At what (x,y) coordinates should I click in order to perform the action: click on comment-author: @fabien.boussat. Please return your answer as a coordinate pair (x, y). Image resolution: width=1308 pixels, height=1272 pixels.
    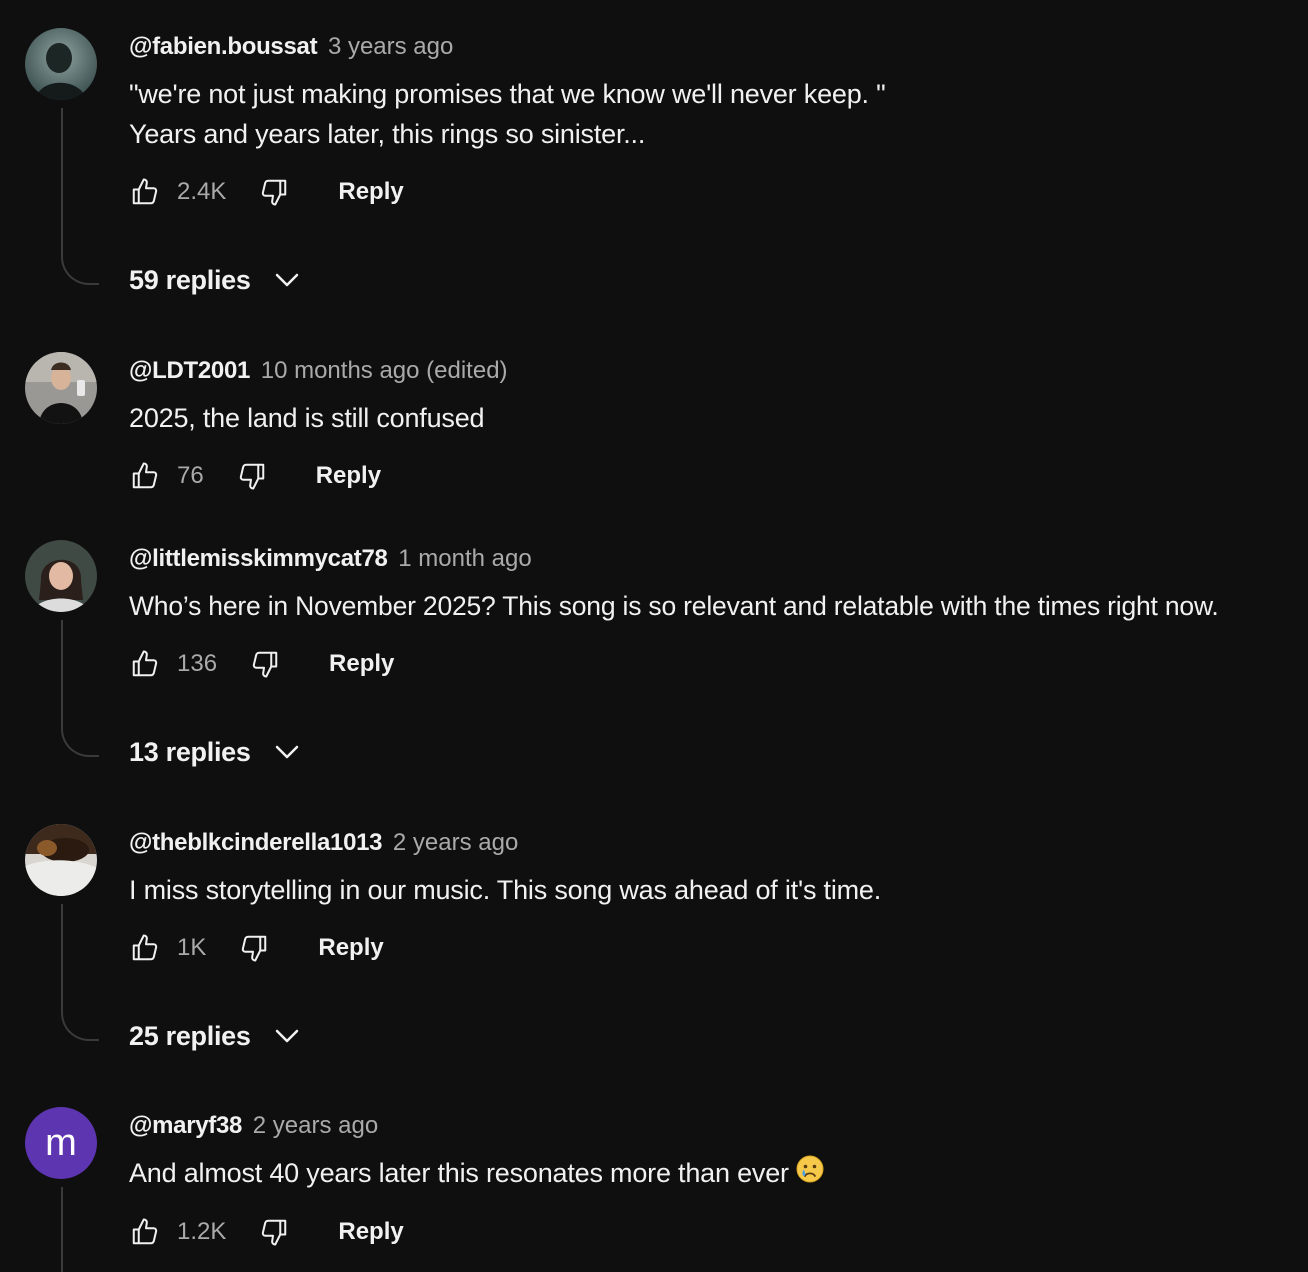
    Looking at the image, I should click on (223, 46).